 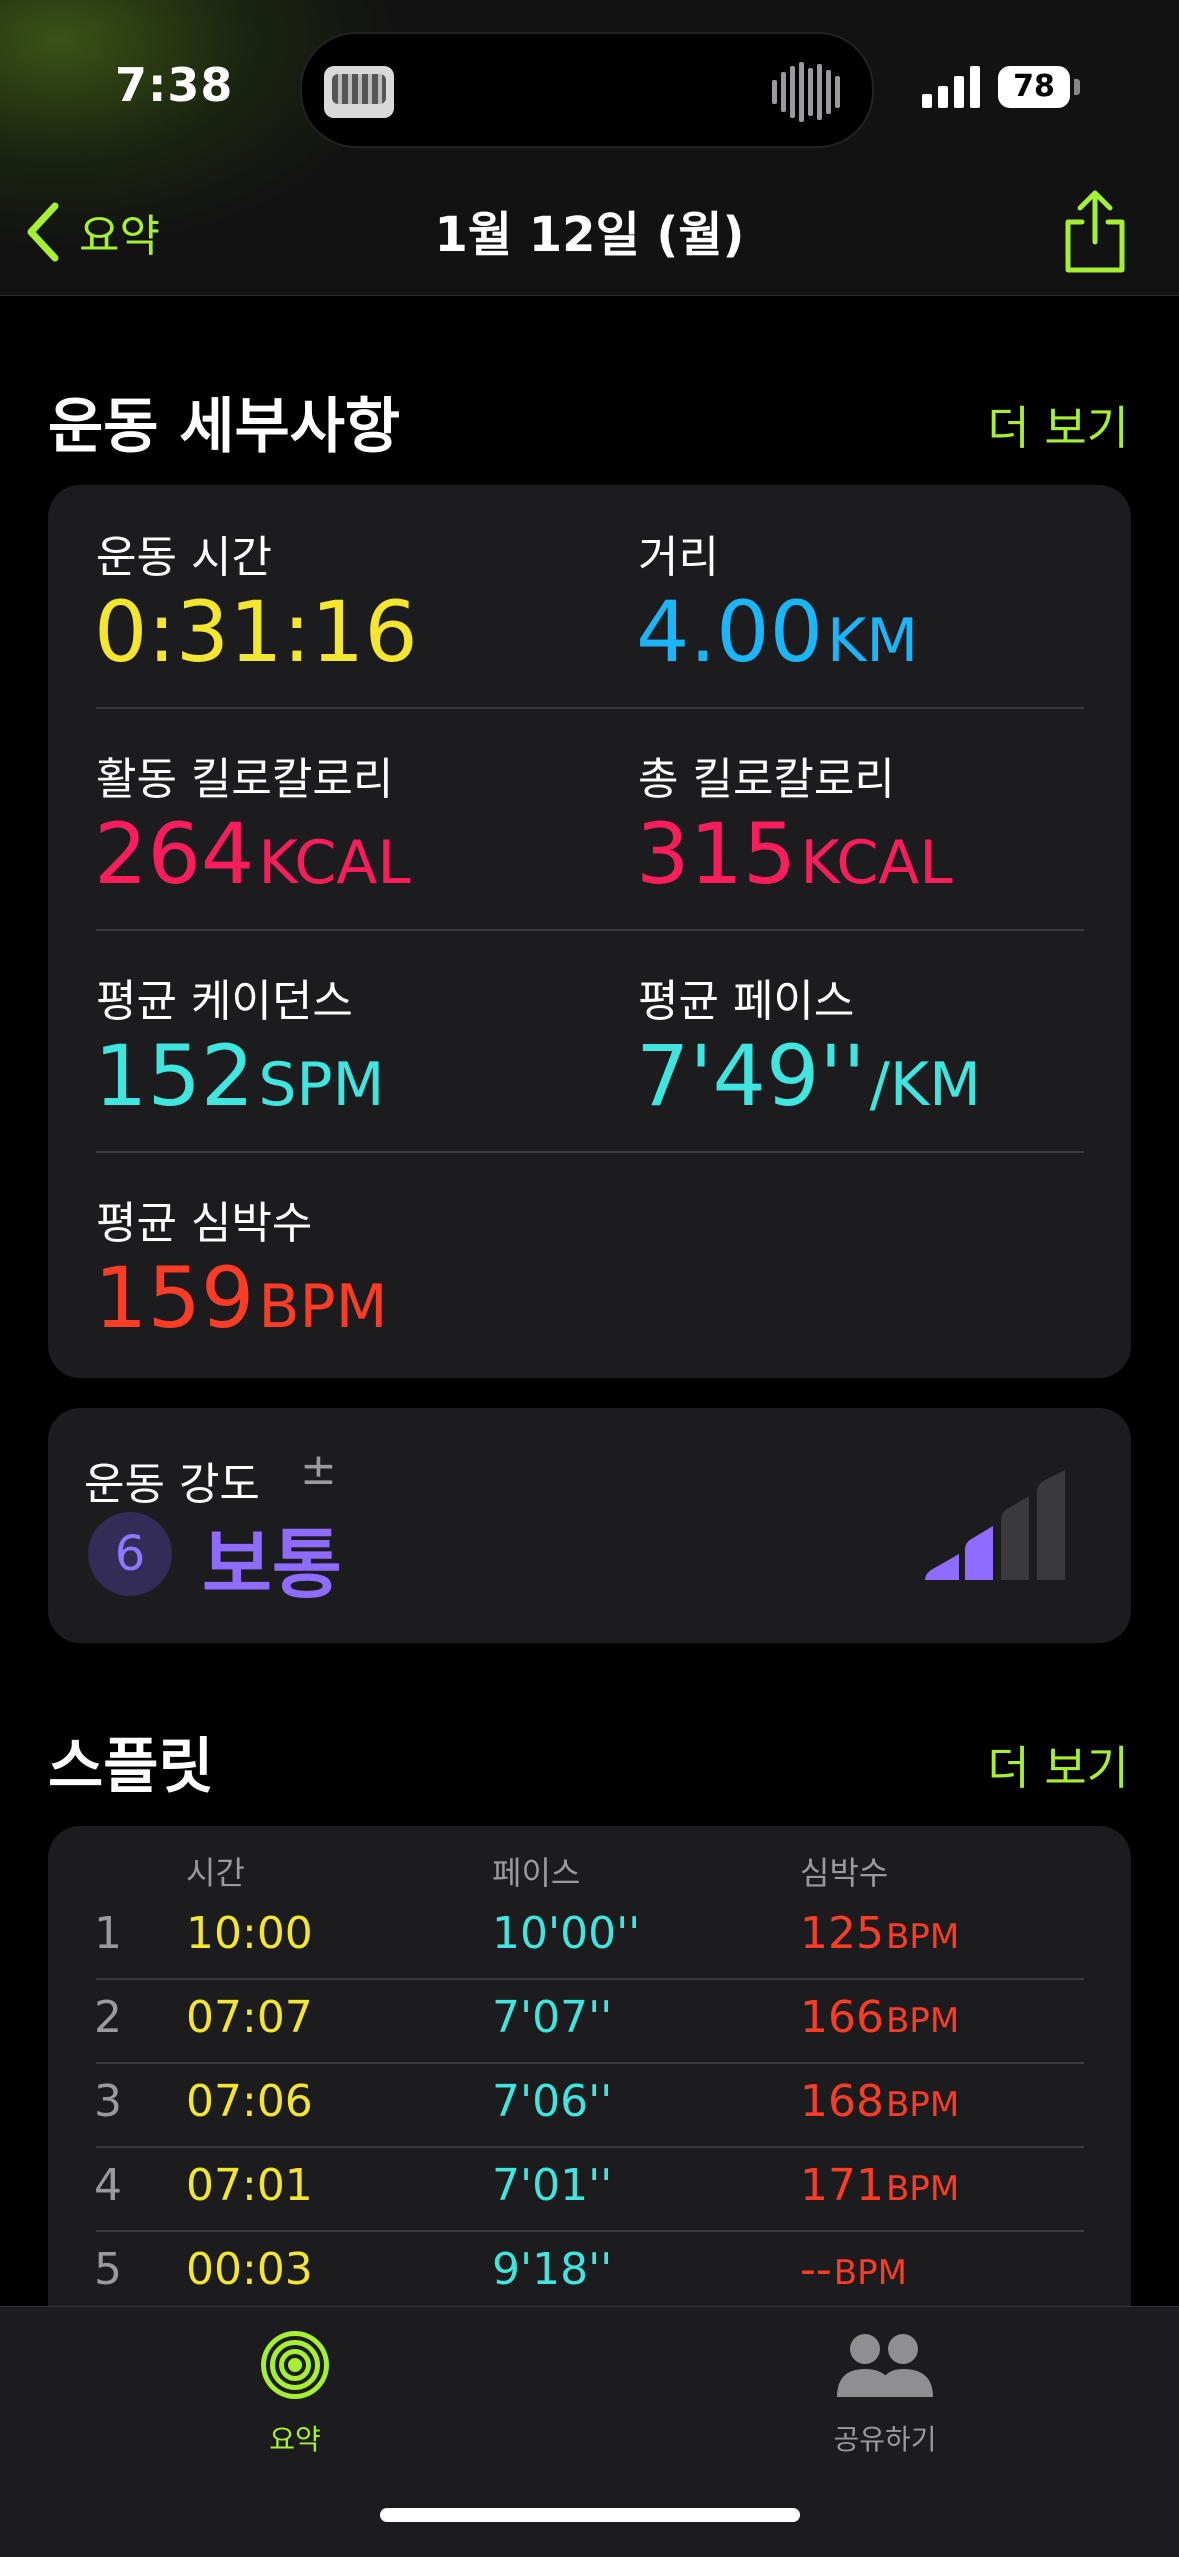 What do you see at coordinates (252, 854) in the screenshot?
I see `metric-value-active-kcal: 264KCAL` at bounding box center [252, 854].